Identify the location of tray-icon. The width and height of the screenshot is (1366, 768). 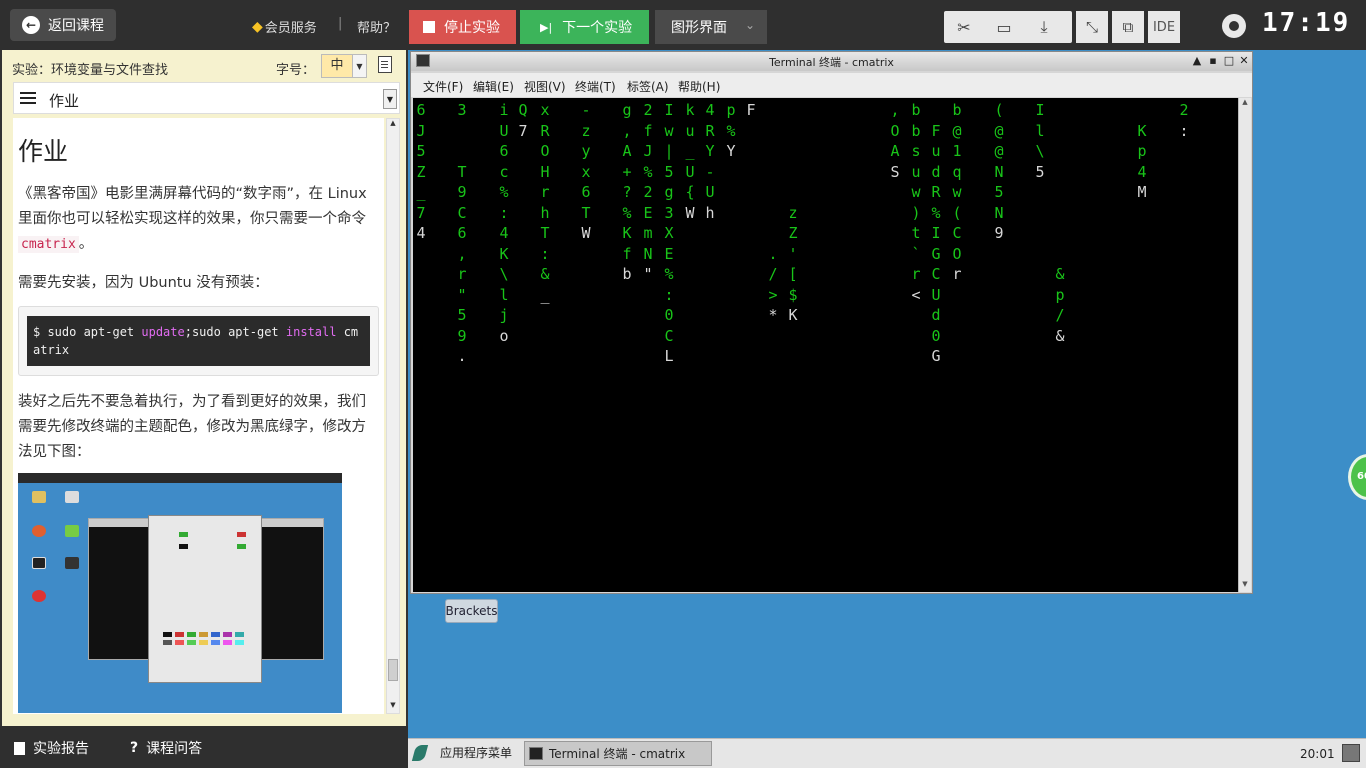
(1351, 753).